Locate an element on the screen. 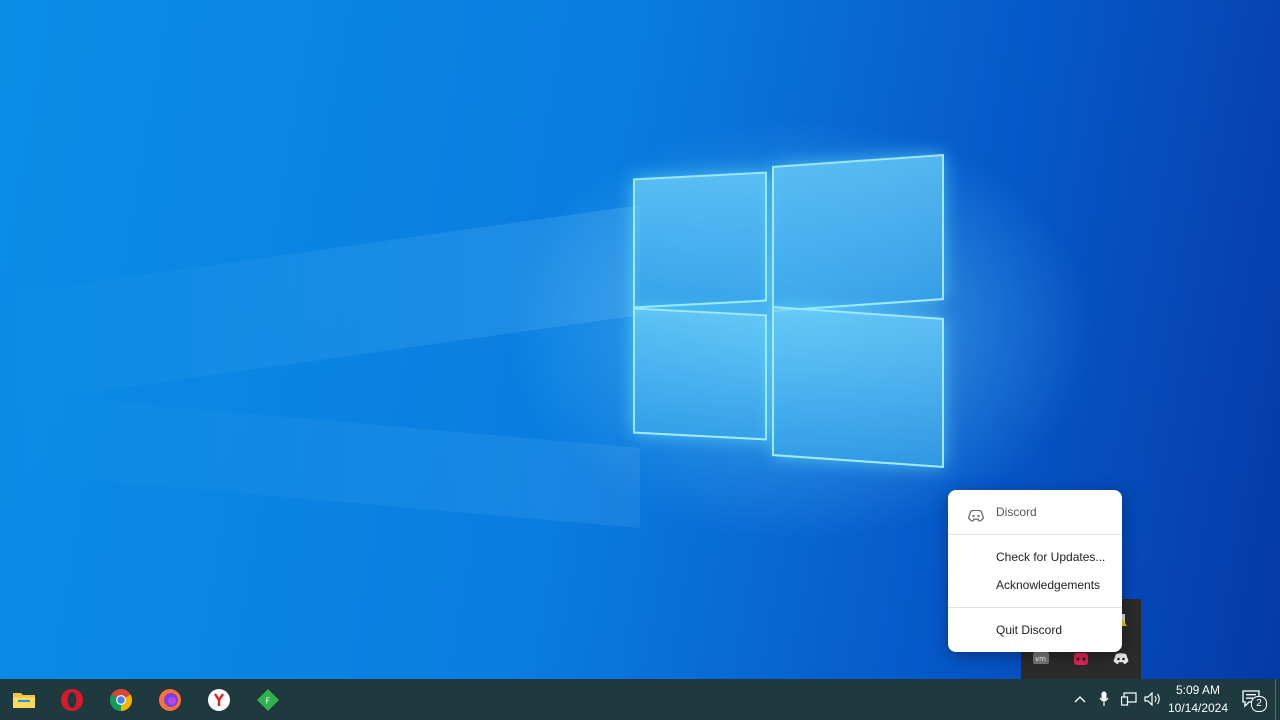 The image size is (1280, 720). logo-pane-bottom-right is located at coordinates (858, 387).